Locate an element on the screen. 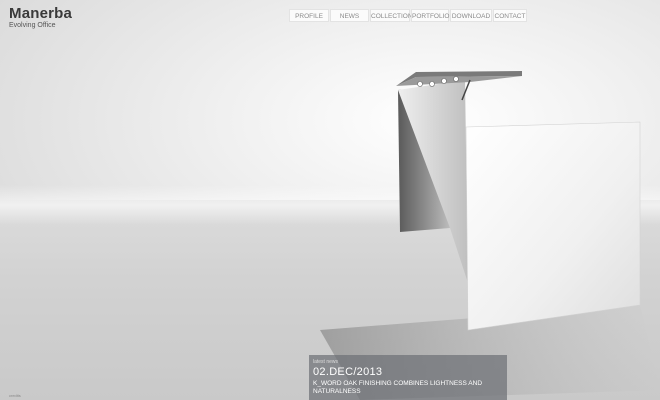 The width and height of the screenshot is (660, 400). news-date: 02.DEC/2013 is located at coordinates (348, 372).